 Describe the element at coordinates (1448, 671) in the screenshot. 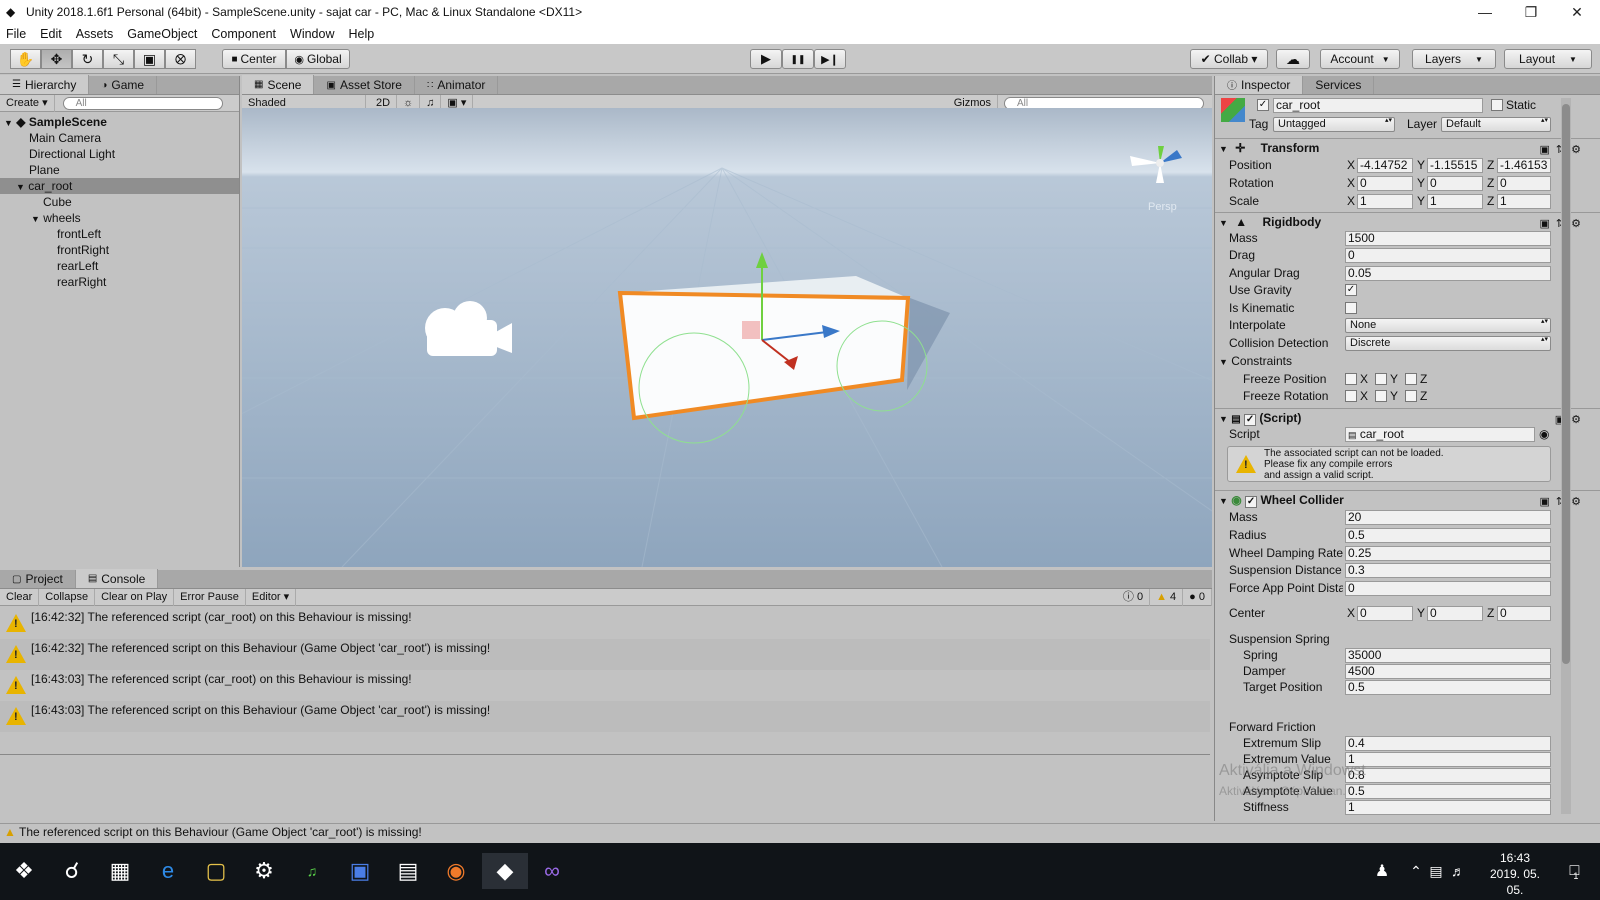

I see `damper-input: 4500` at that location.